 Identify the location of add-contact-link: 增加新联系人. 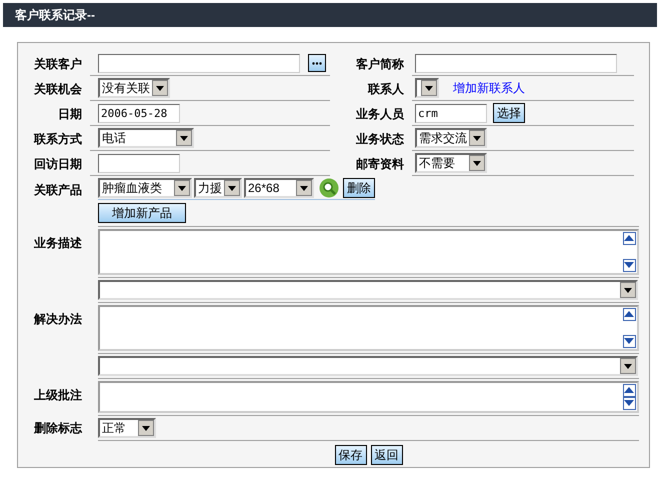
(489, 88).